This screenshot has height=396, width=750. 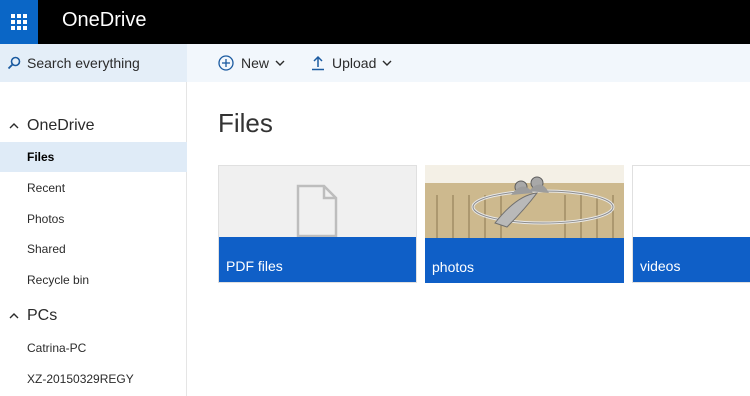 What do you see at coordinates (468, 63) in the screenshot?
I see `command-bar: New Upload` at bounding box center [468, 63].